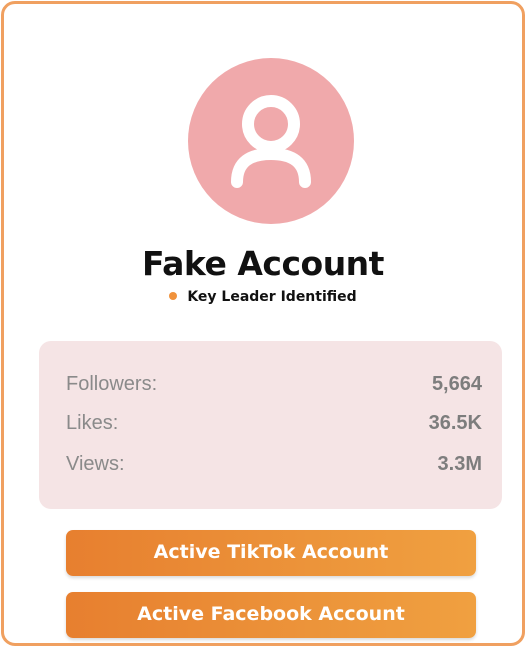 This screenshot has height=652, width=531. I want to click on status-line: Key Leader Identified, so click(263, 297).